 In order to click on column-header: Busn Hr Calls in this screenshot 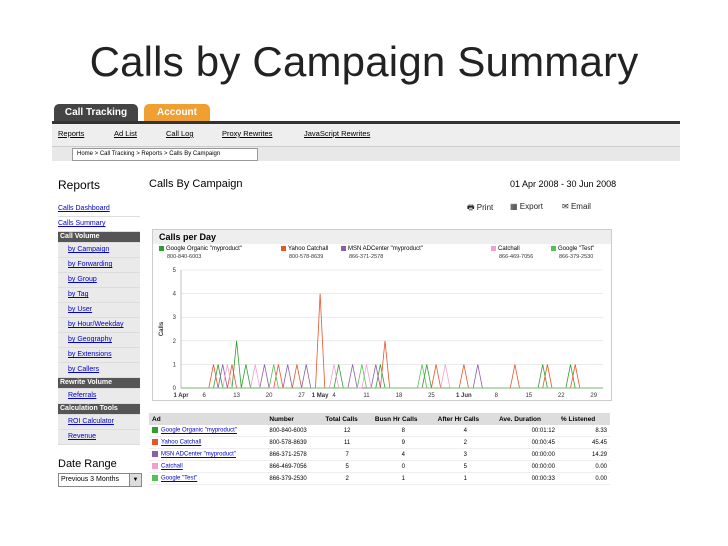, I will do `click(403, 419)`.